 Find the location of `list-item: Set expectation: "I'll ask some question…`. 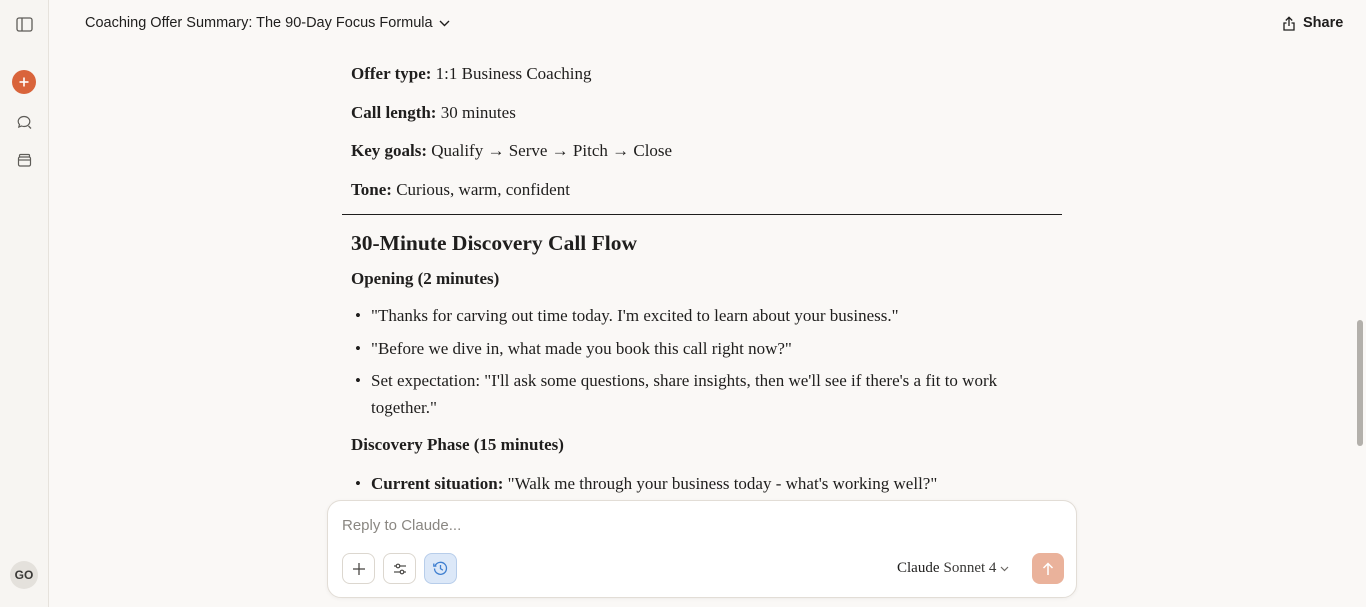

list-item: Set expectation: "I'll ask some question… is located at coordinates (703, 394).